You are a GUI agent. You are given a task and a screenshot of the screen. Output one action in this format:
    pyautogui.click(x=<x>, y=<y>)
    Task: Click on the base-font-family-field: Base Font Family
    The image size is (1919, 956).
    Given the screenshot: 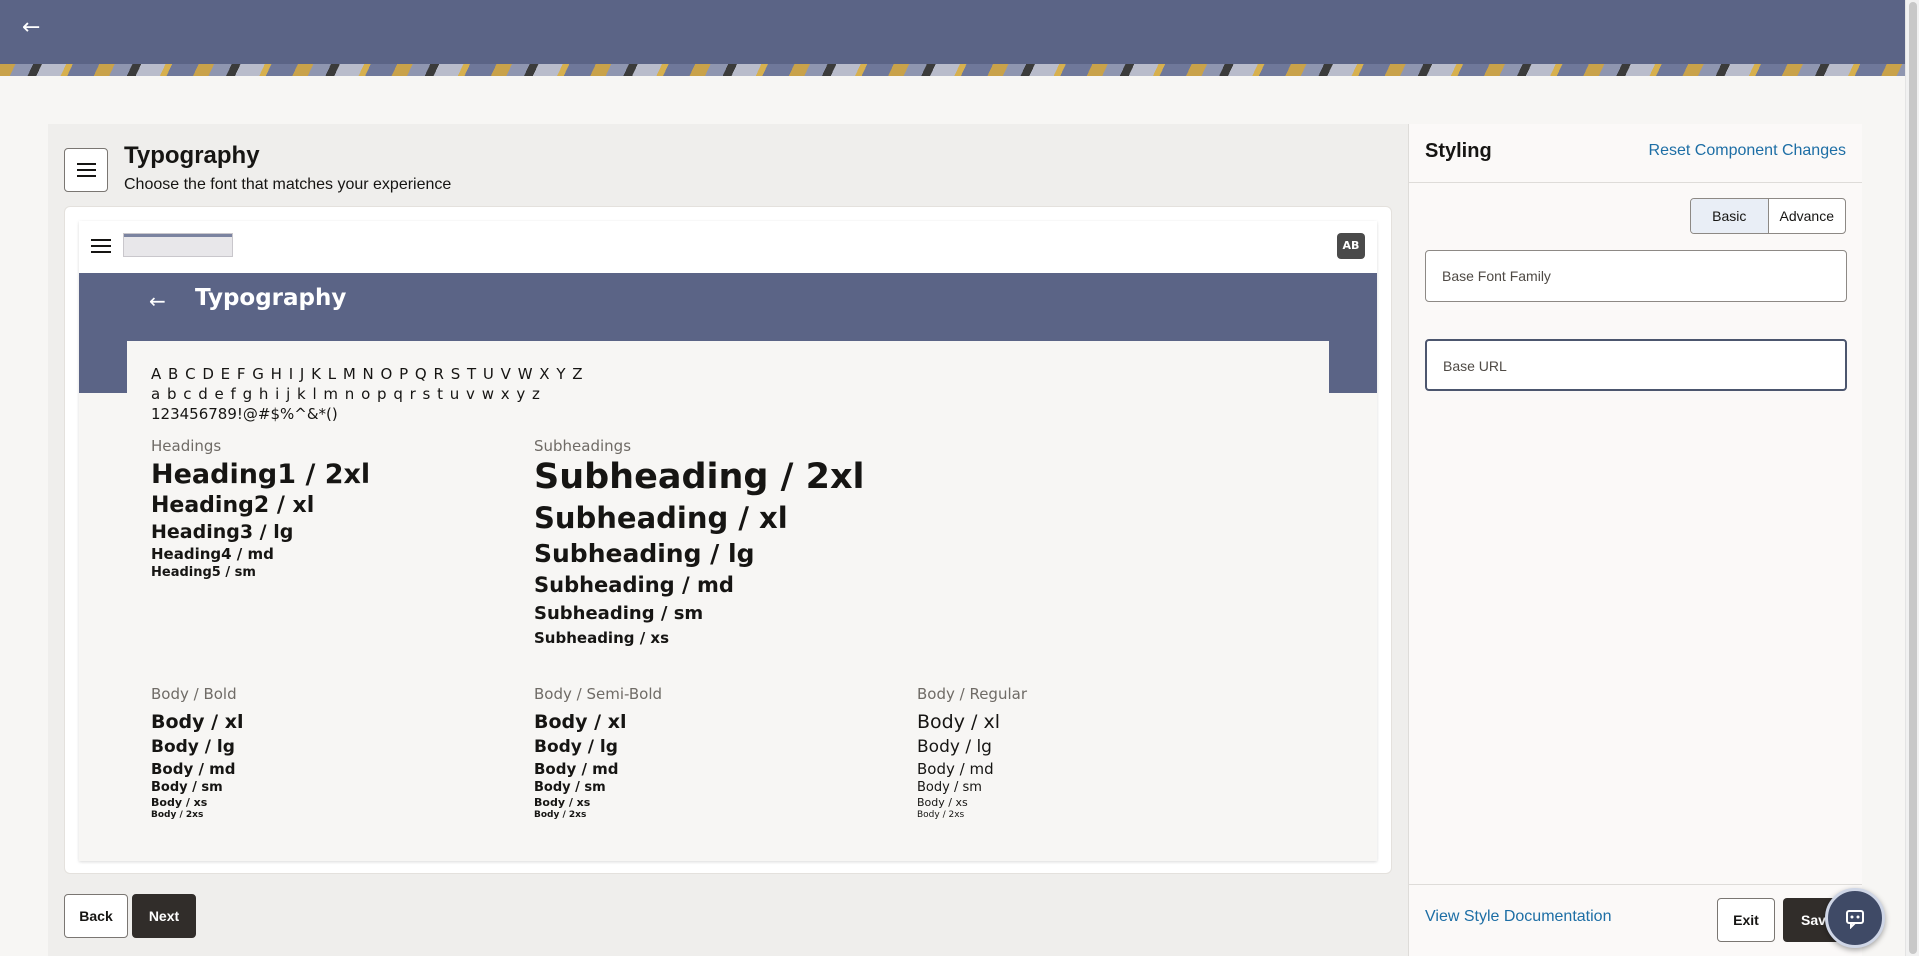 What is the action you would take?
    pyautogui.click(x=1636, y=276)
    